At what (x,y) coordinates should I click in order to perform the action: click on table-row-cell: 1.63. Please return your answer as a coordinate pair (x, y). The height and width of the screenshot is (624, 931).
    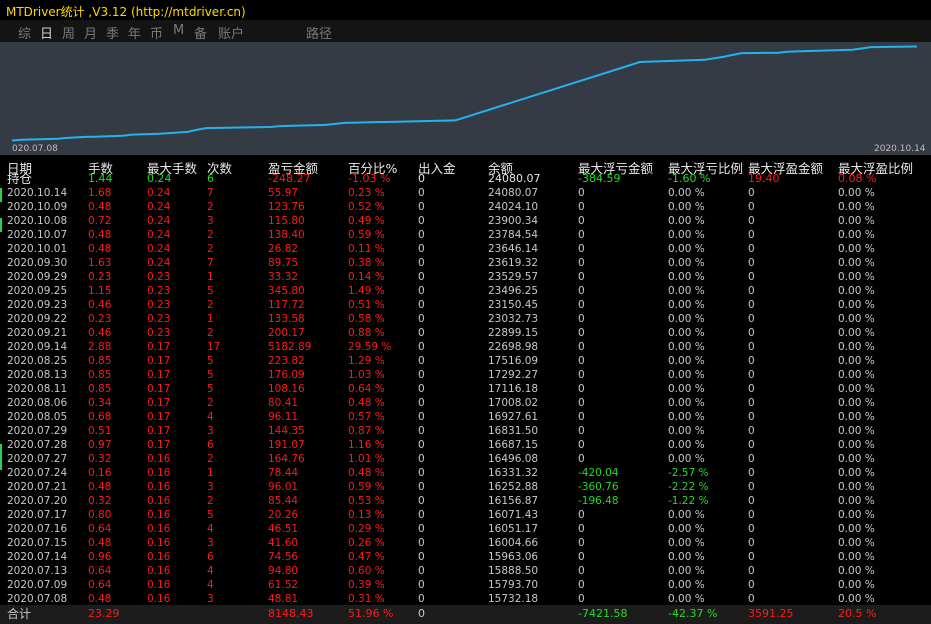
    Looking at the image, I should click on (100, 263).